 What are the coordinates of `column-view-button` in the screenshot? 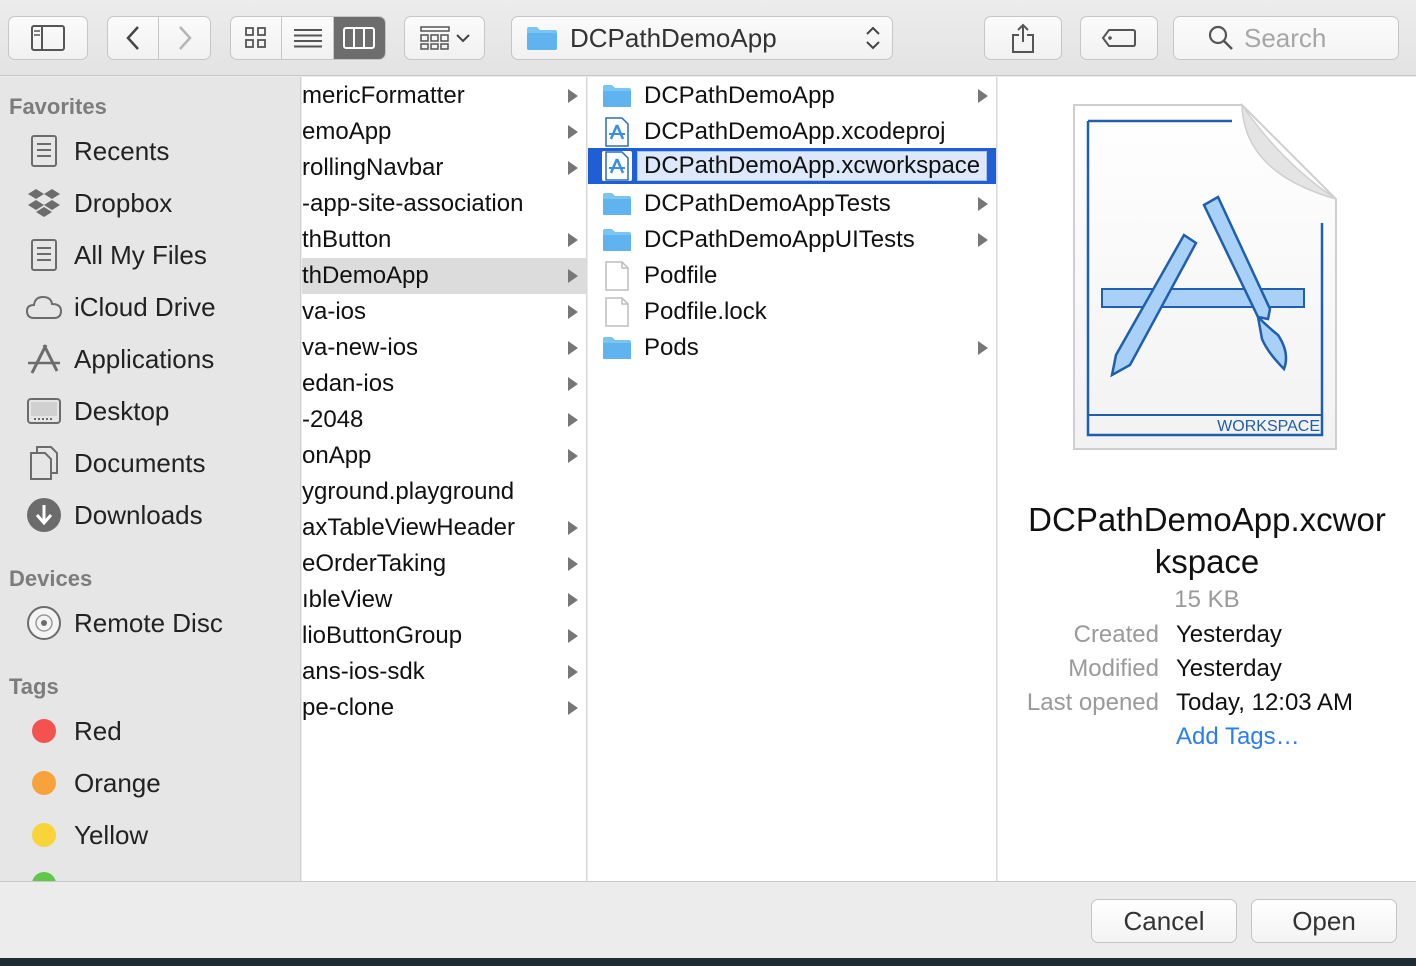 It's located at (359, 38).